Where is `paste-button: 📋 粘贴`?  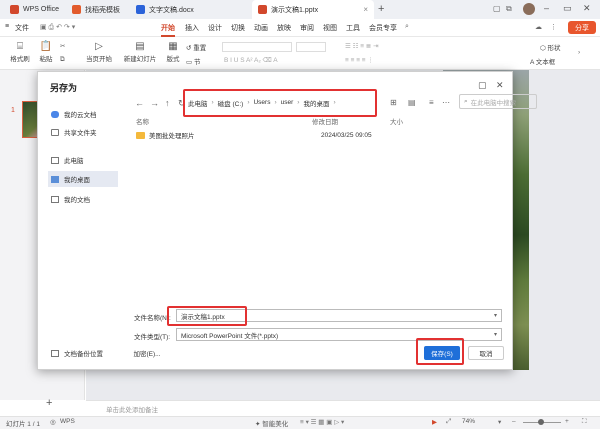 paste-button: 📋 粘贴 is located at coordinates (46, 52).